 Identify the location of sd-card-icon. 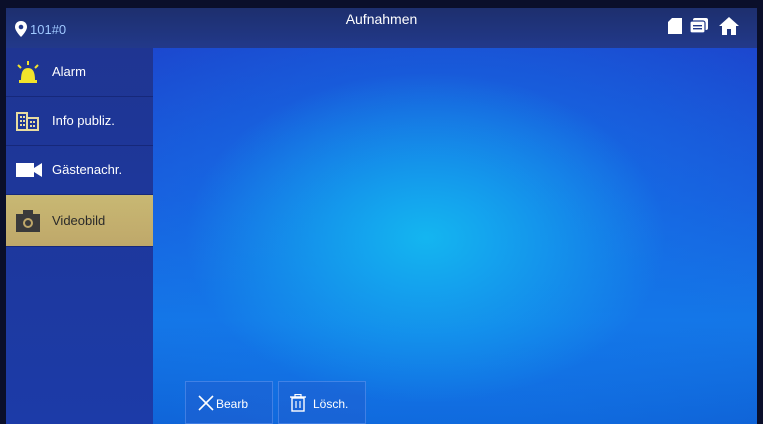
(675, 26).